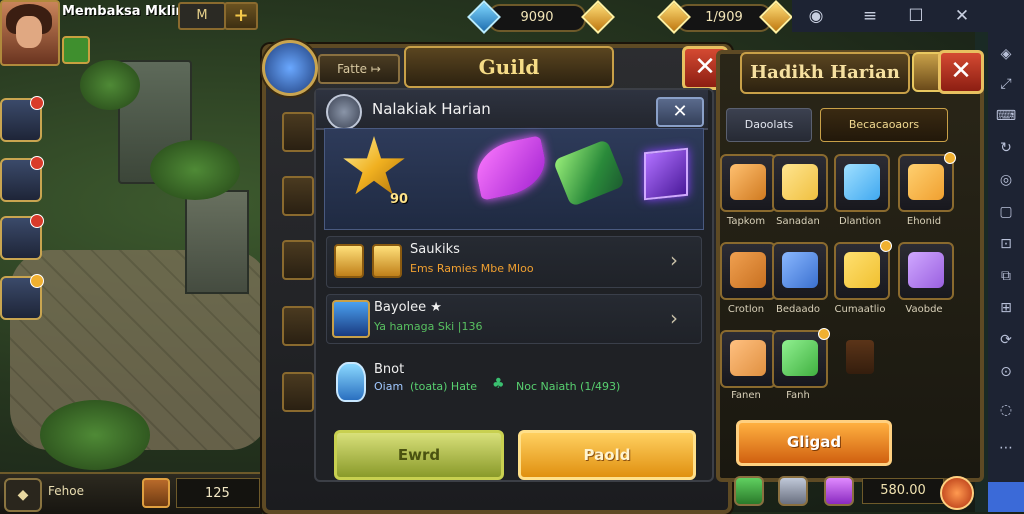 The height and width of the screenshot is (514, 1024). Describe the element at coordinates (419, 455) in the screenshot. I see `guild-left-button: Ewrd` at that location.